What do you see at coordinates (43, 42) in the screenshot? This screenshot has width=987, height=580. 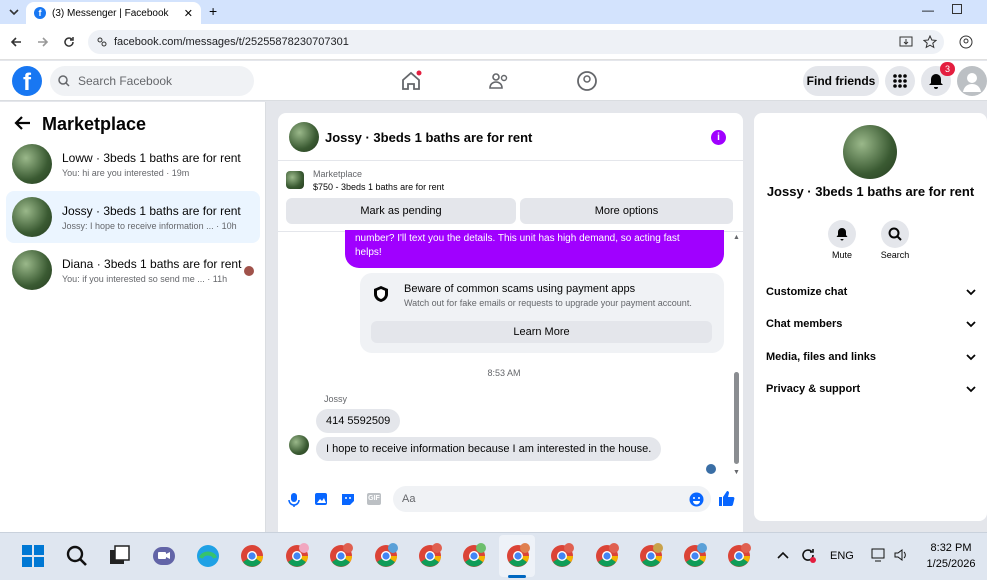 I see `forward-icon` at bounding box center [43, 42].